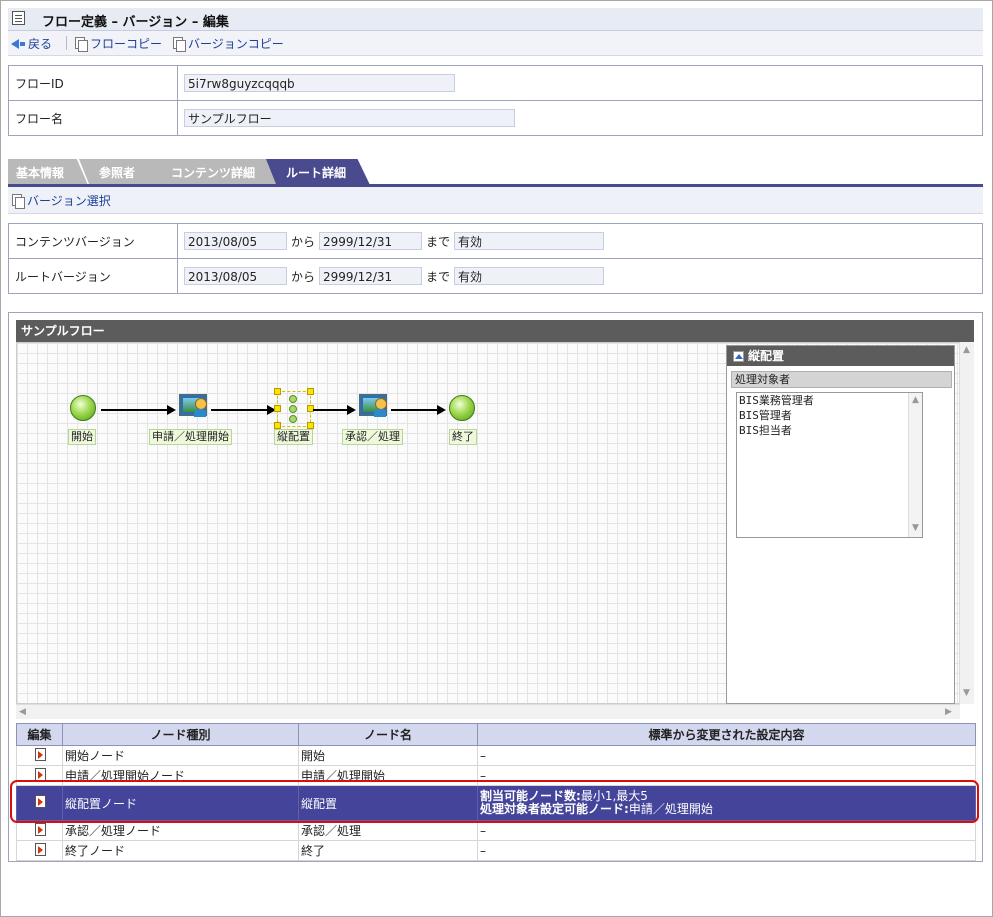 Image resolution: width=993 pixels, height=917 pixels. Describe the element at coordinates (388, 755) in the screenshot. I see `node-name-cell: 開始` at that location.